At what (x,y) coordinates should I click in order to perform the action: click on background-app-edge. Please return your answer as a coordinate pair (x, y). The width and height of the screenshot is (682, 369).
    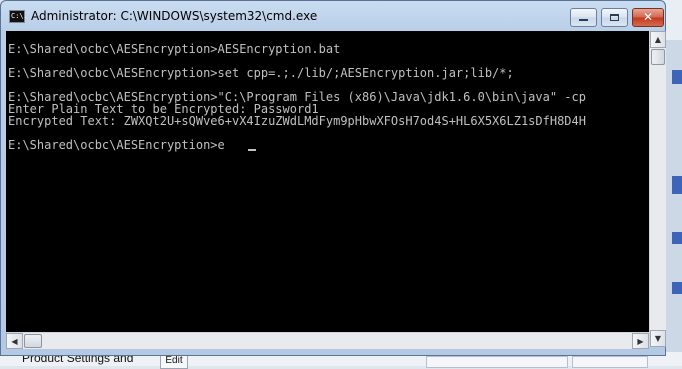
    Looking at the image, I should click on (673, 183).